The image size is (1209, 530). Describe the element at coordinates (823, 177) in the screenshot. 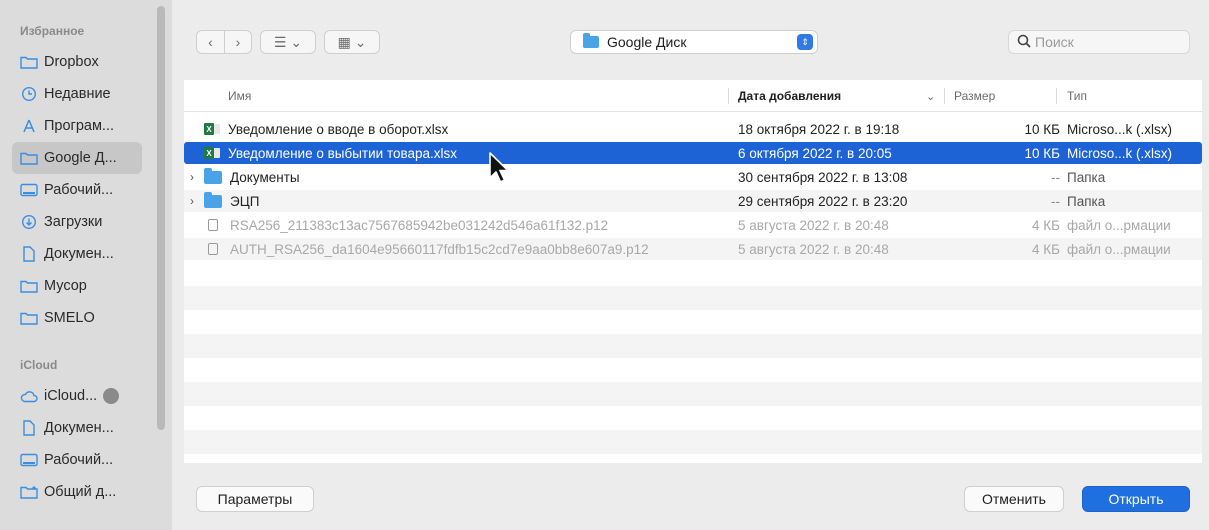

I see `file-date: 30 сентября 2022 г. в 13:08` at that location.